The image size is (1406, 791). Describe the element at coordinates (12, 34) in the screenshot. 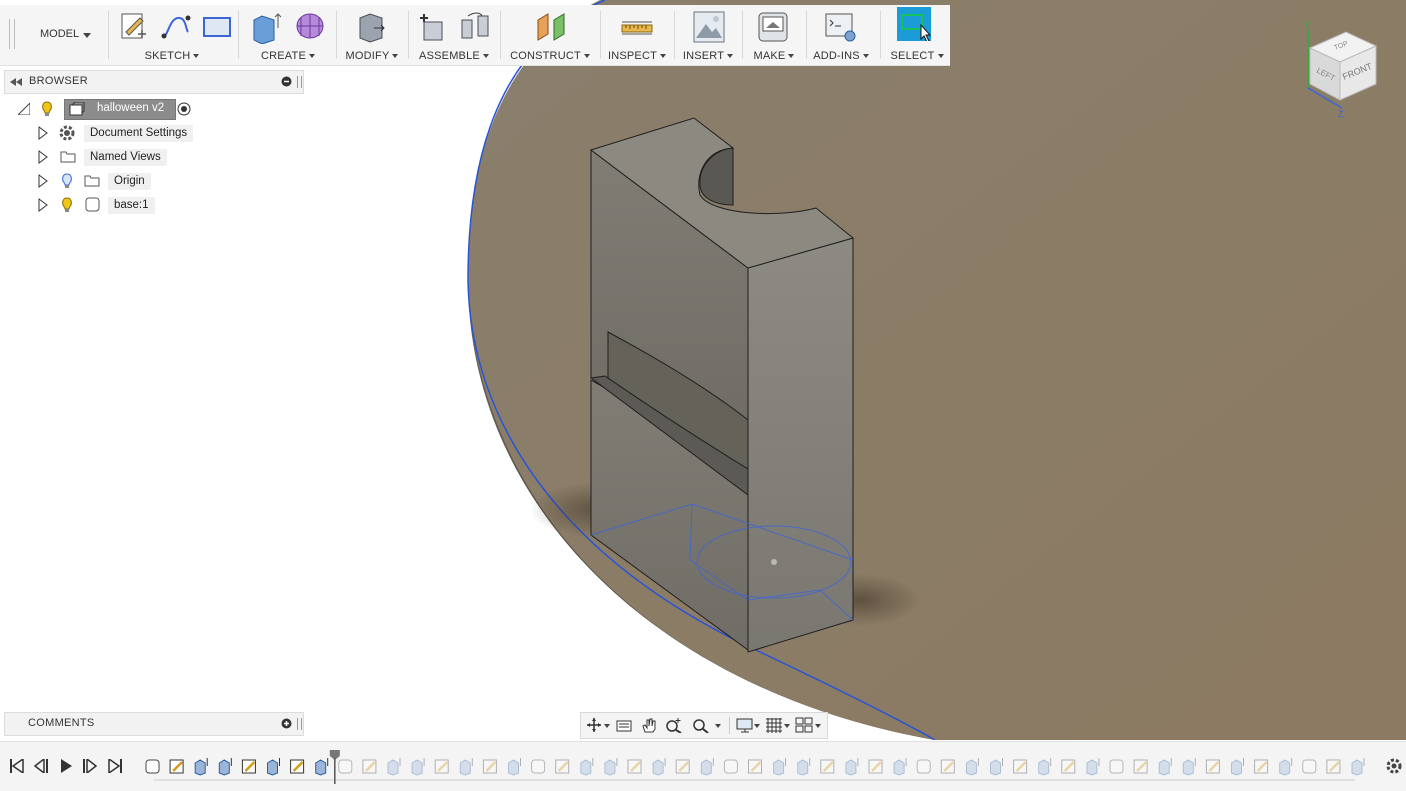

I see `toolbar-grip` at that location.